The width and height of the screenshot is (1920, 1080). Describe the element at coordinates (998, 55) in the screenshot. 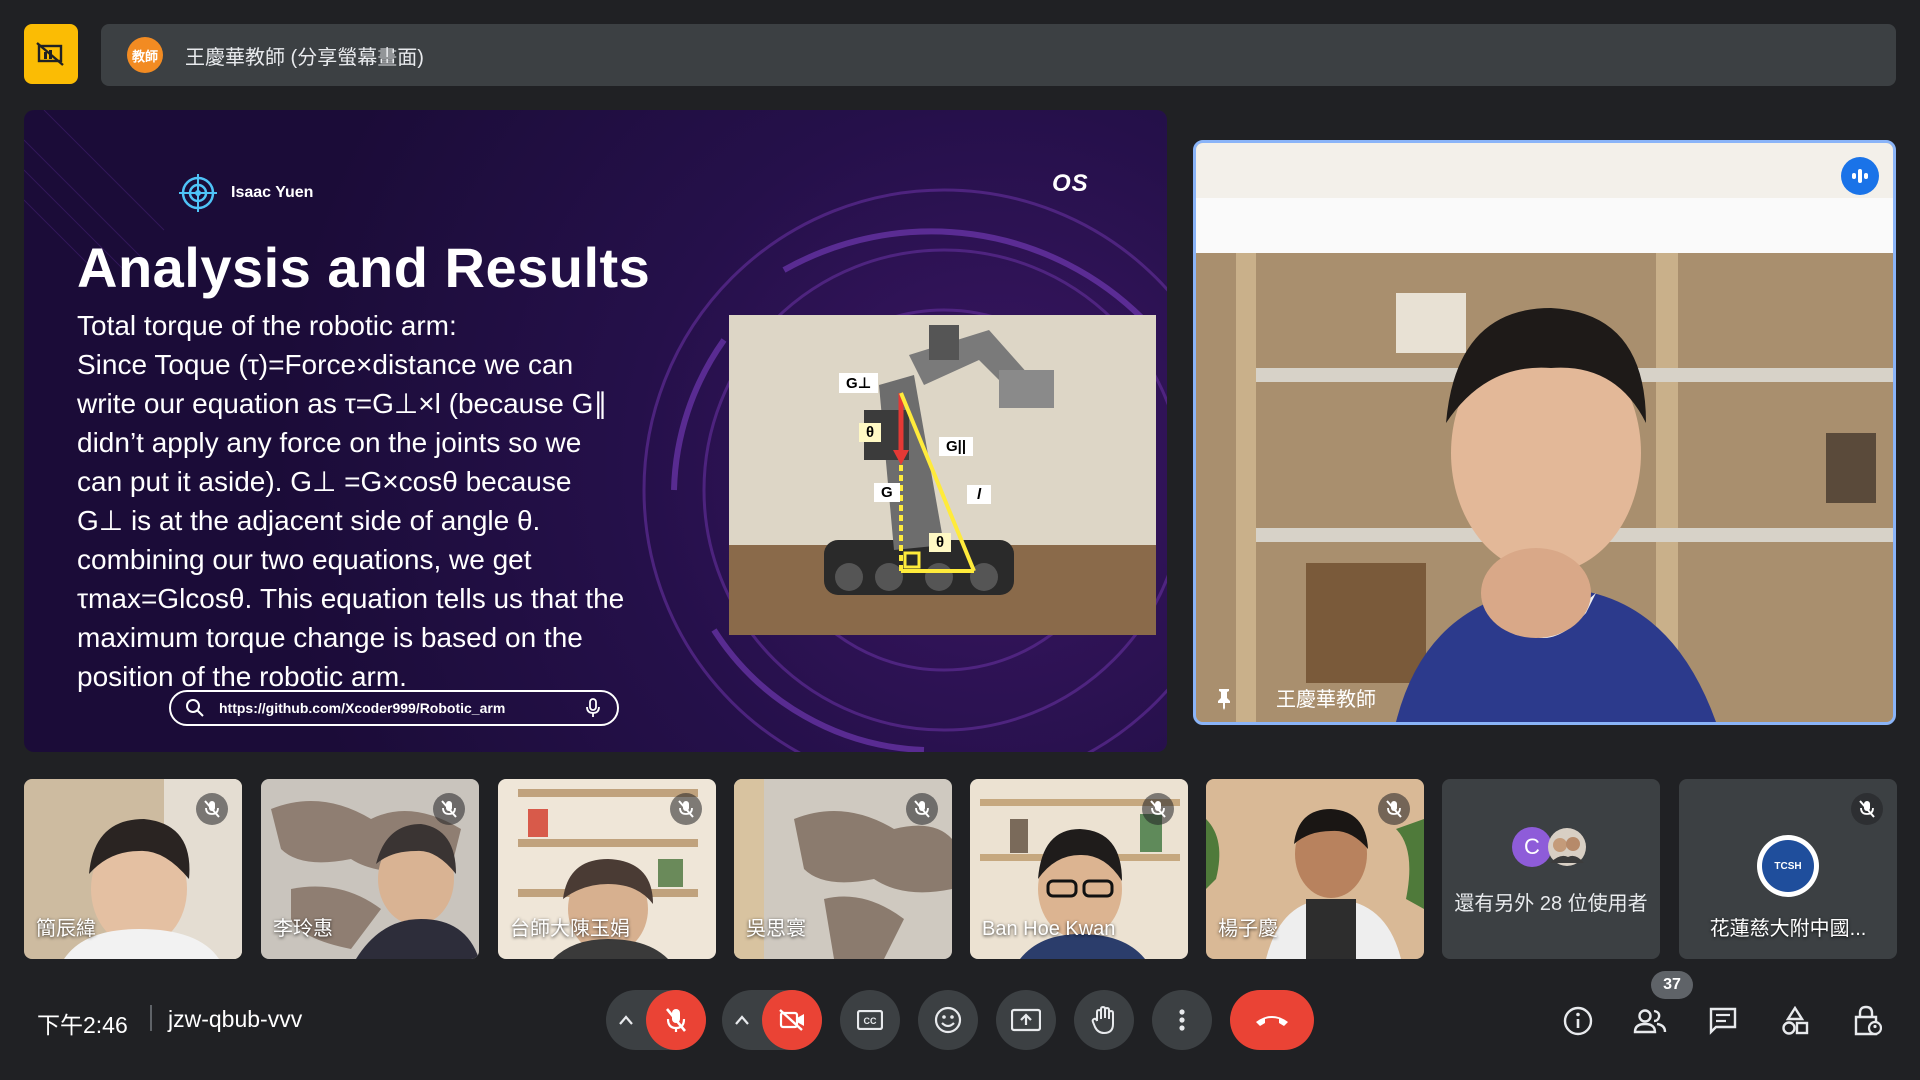

I see `presentation-bar: 教師 王慶華教師 (分享螢幕畫面)` at that location.